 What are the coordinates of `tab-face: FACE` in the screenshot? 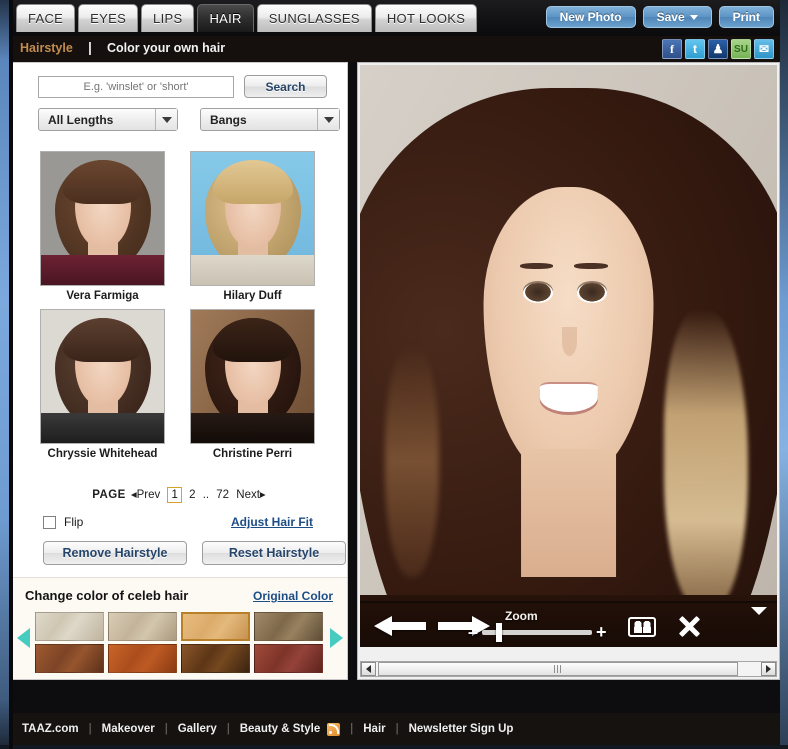 It's located at (46, 18).